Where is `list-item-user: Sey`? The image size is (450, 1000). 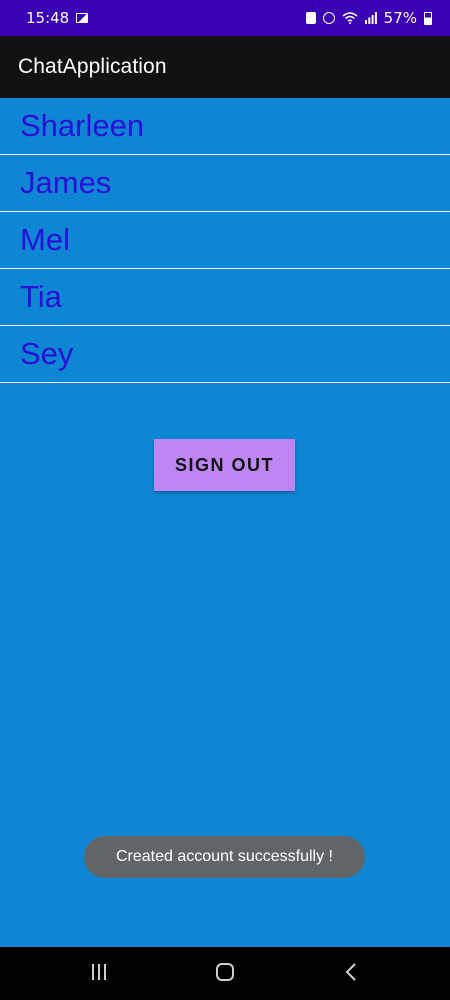
list-item-user: Sey is located at coordinates (225, 354).